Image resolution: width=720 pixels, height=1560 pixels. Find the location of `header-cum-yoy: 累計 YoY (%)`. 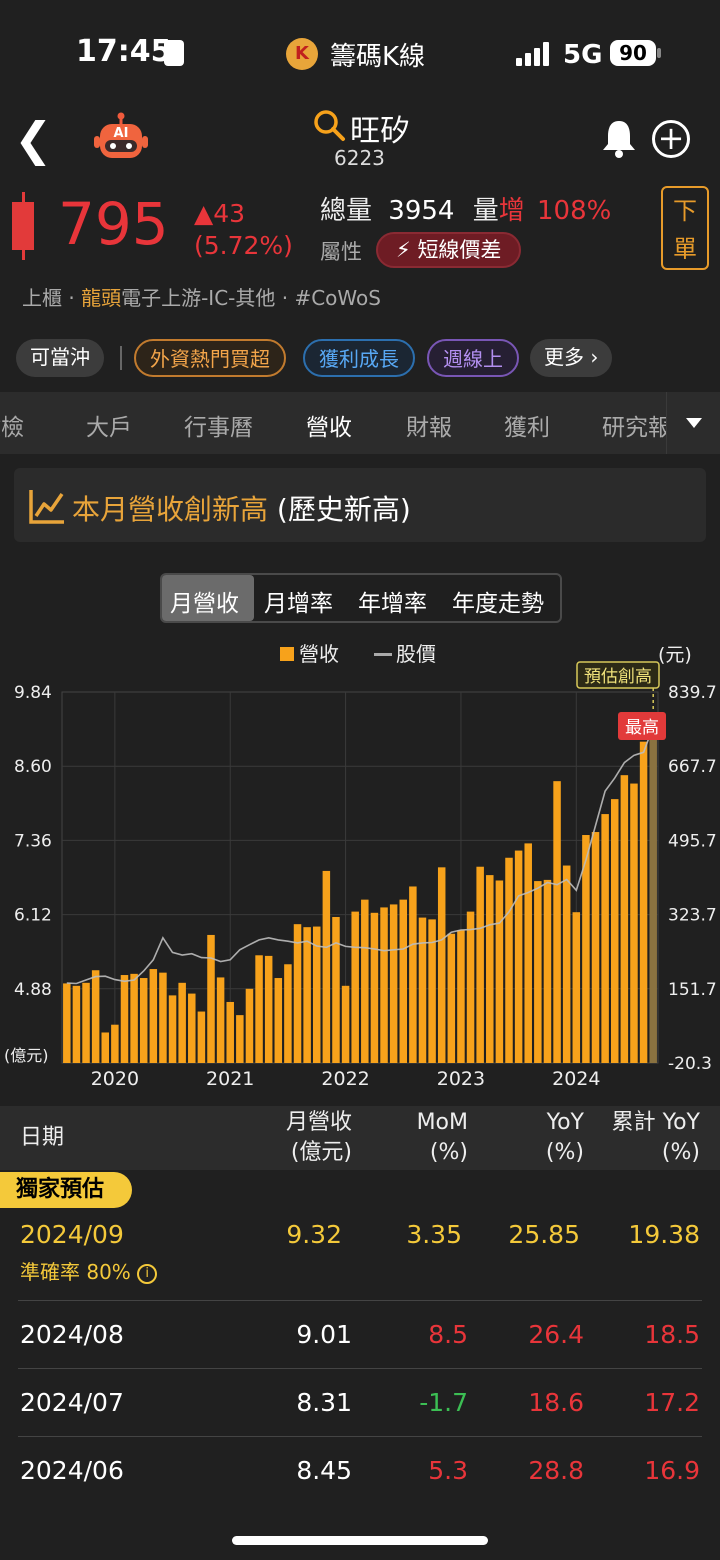

header-cum-yoy: 累計 YoY (%) is located at coordinates (656, 1138).